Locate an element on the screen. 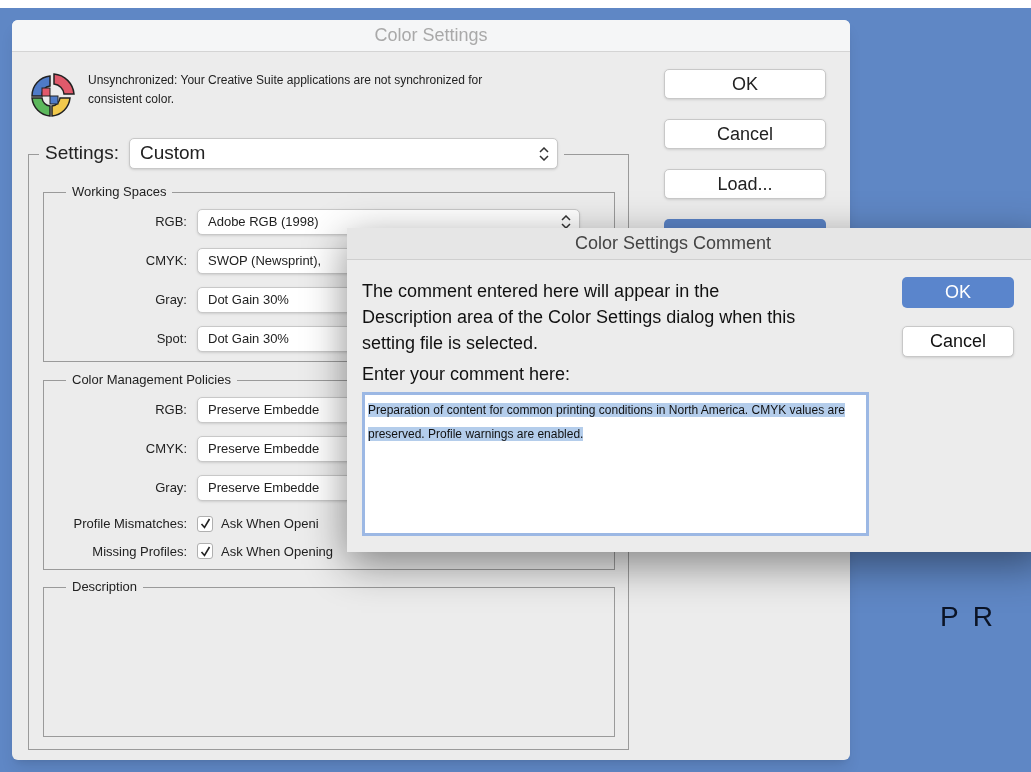 This screenshot has width=1031, height=772. window-title: Color Settings is located at coordinates (431, 35).